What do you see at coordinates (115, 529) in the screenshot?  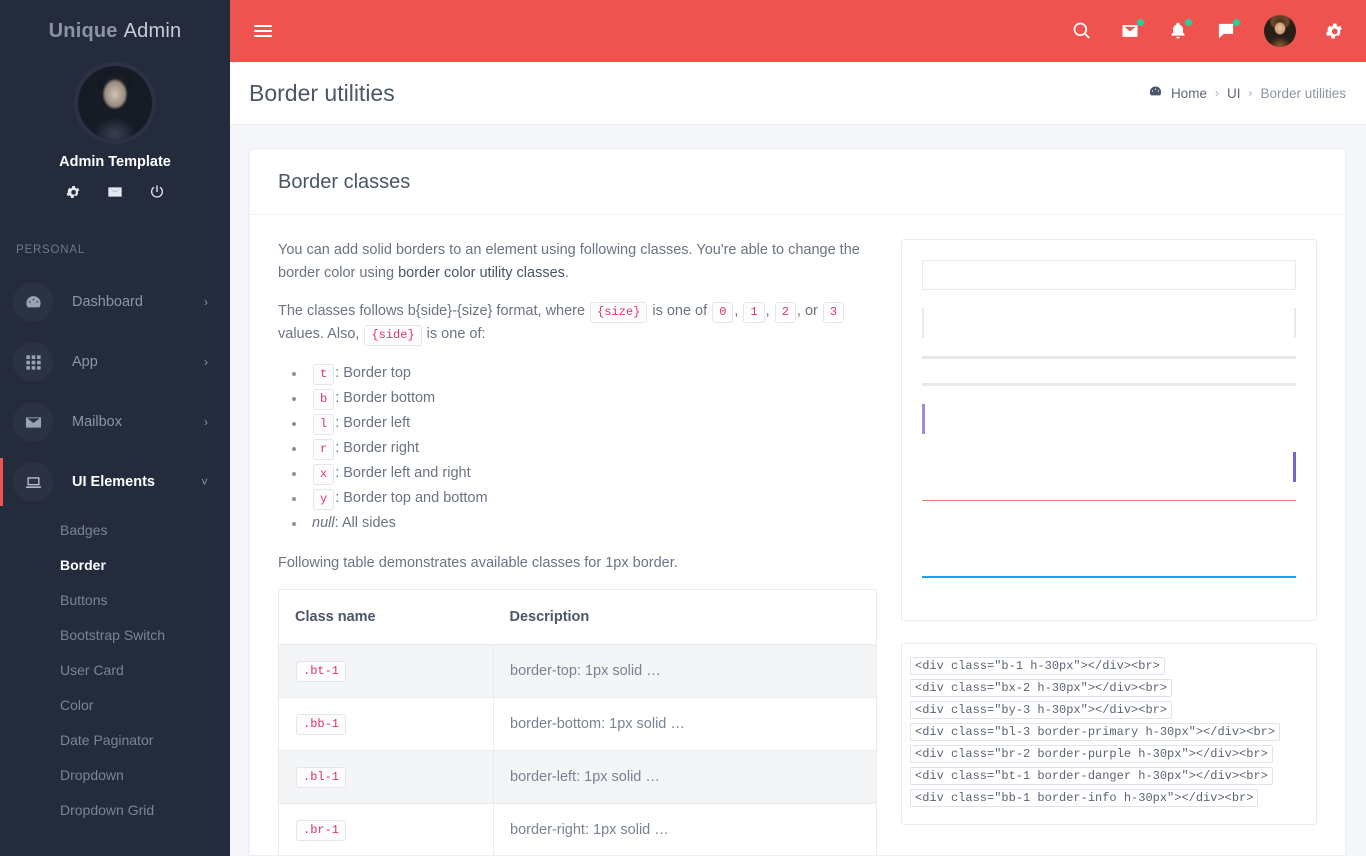 I see `sidebar-item-badges: Badges` at bounding box center [115, 529].